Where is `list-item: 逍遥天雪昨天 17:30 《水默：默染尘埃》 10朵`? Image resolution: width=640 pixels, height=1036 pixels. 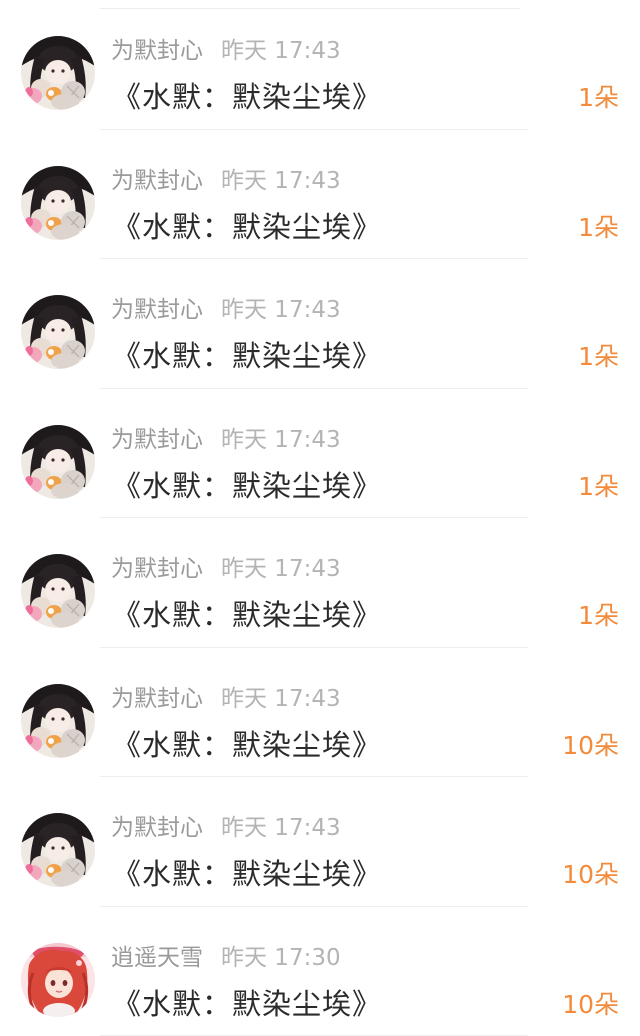
list-item: 逍遥天雪昨天 17:30 《水默：默染尘埃》 10朵 is located at coordinates (320, 971).